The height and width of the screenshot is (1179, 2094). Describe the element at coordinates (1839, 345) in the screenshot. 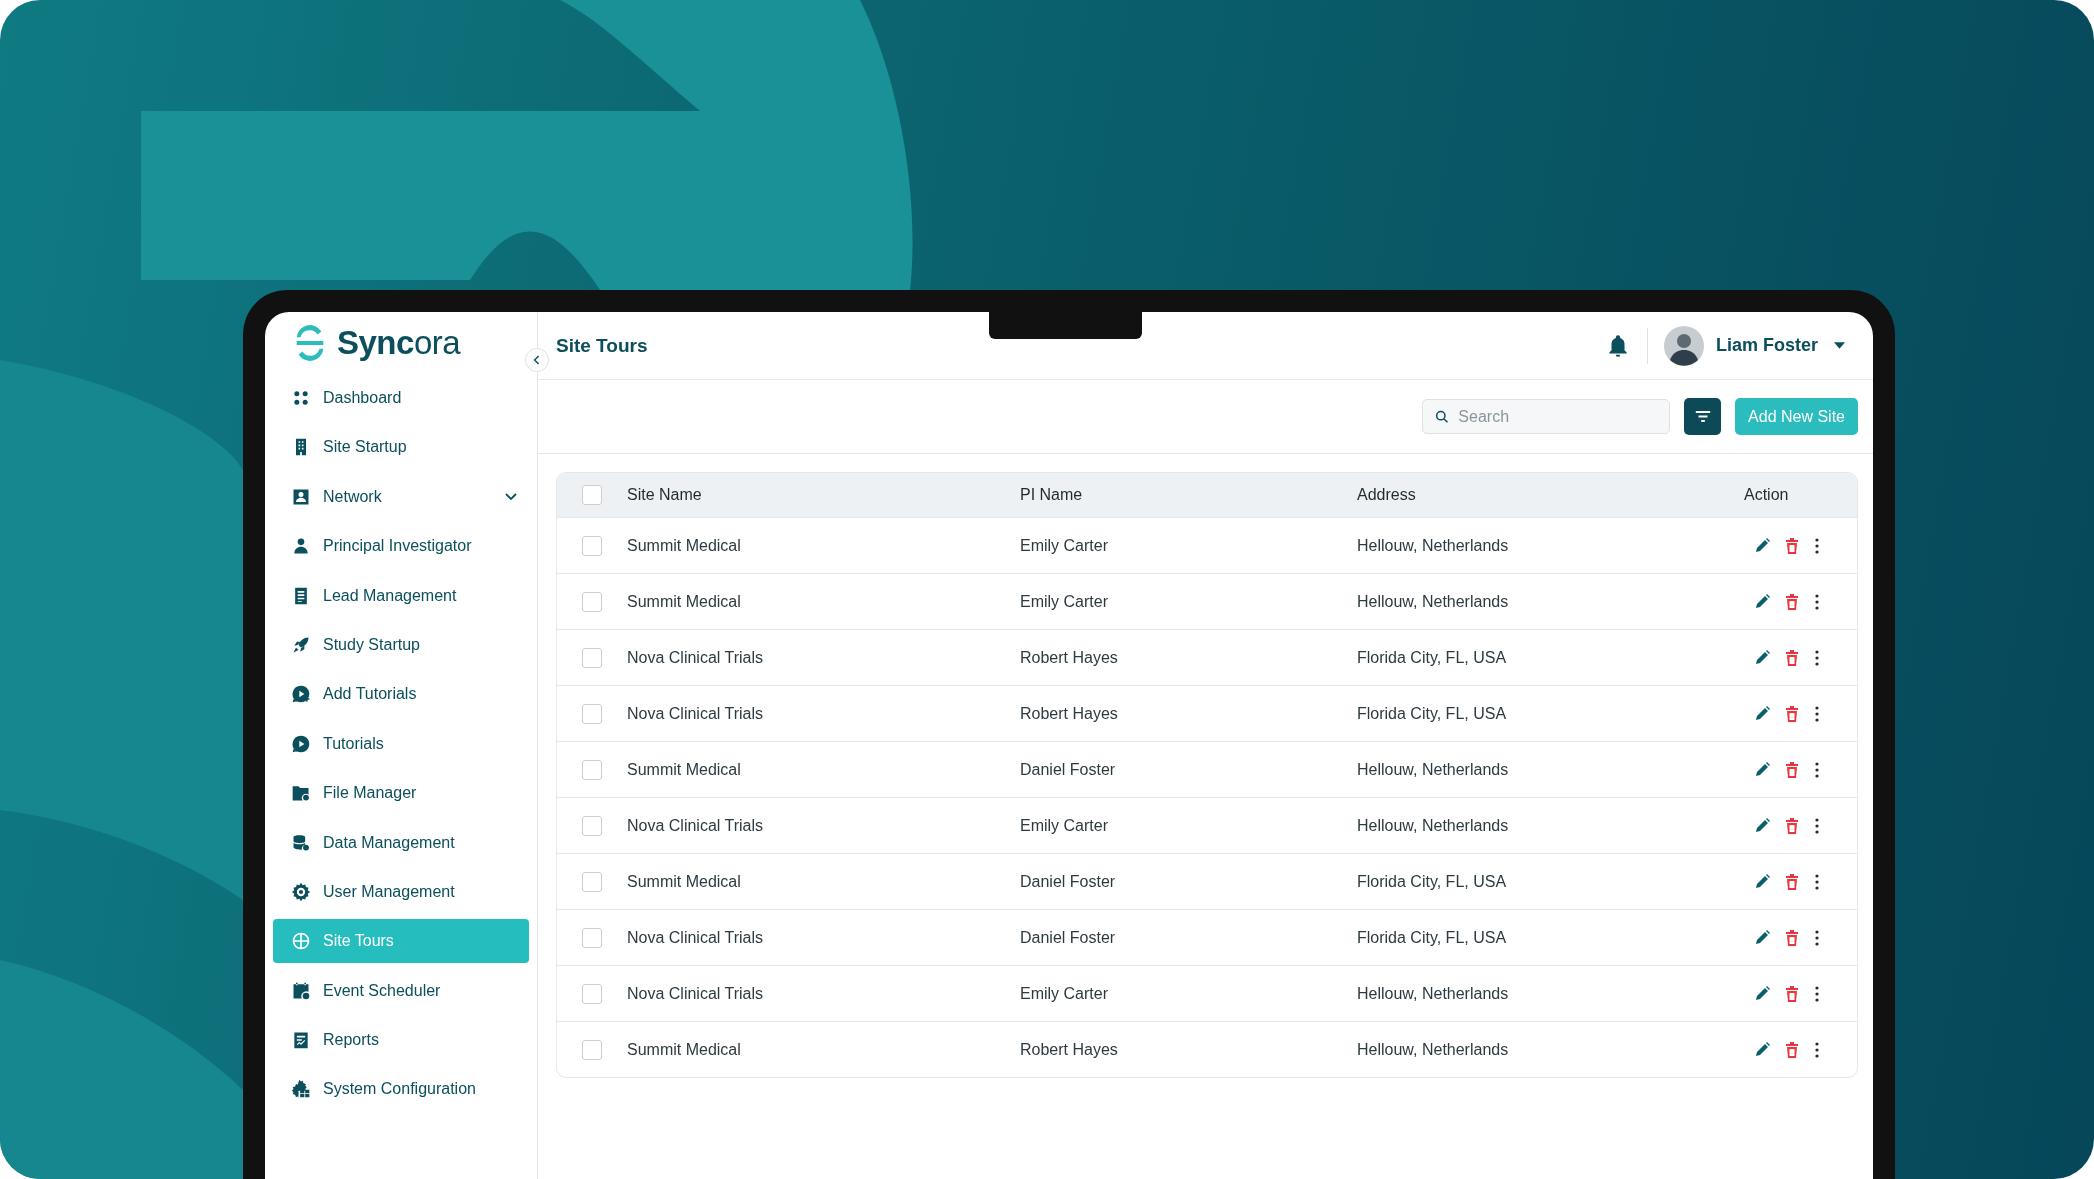

I see `caret-icon` at that location.